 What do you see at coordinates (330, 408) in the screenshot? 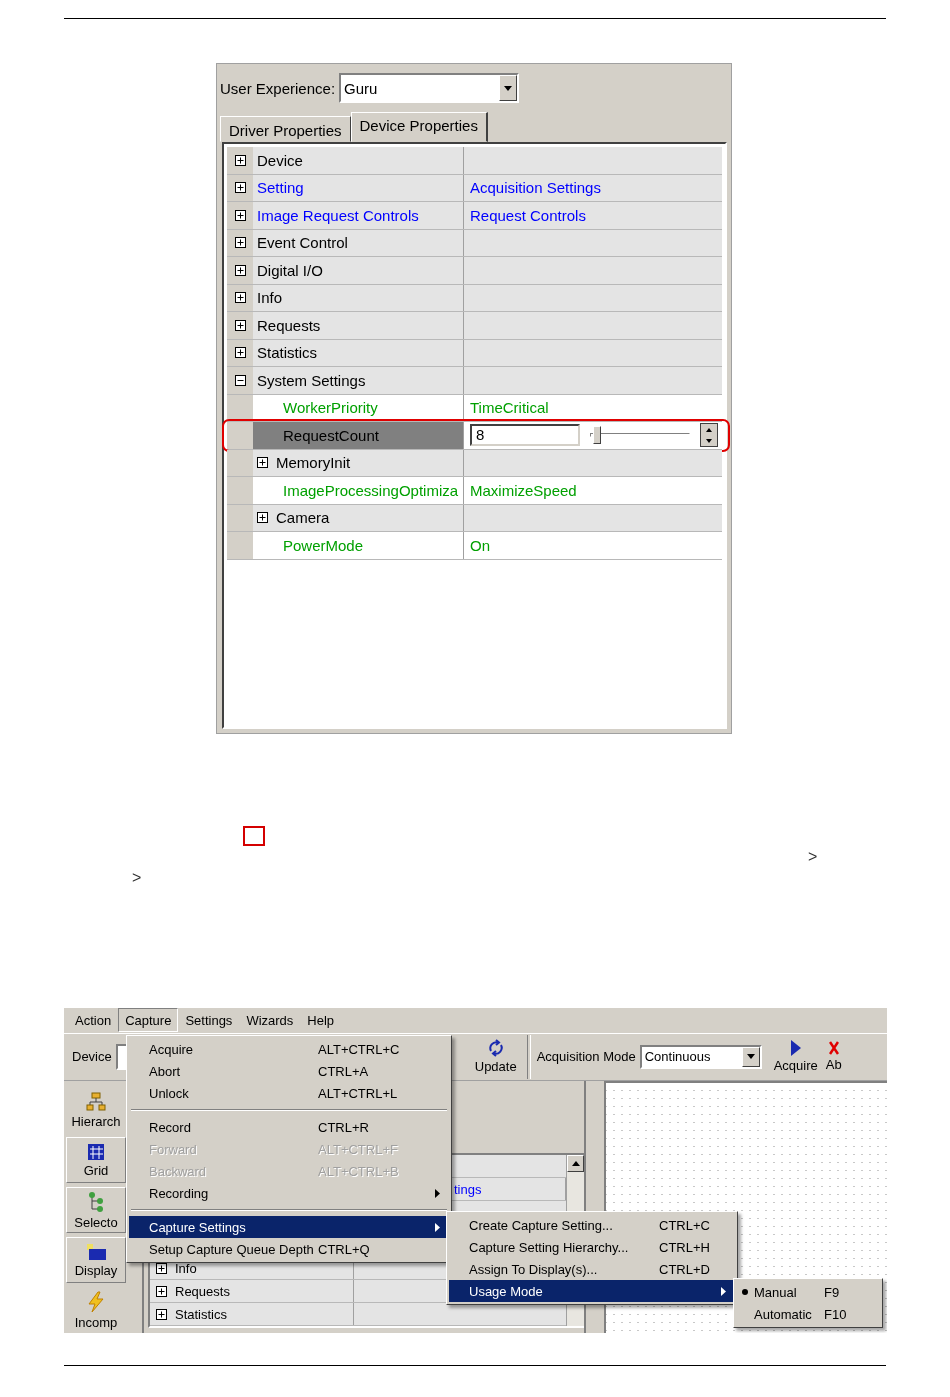
I see `property-name: WorkerPriority` at bounding box center [330, 408].